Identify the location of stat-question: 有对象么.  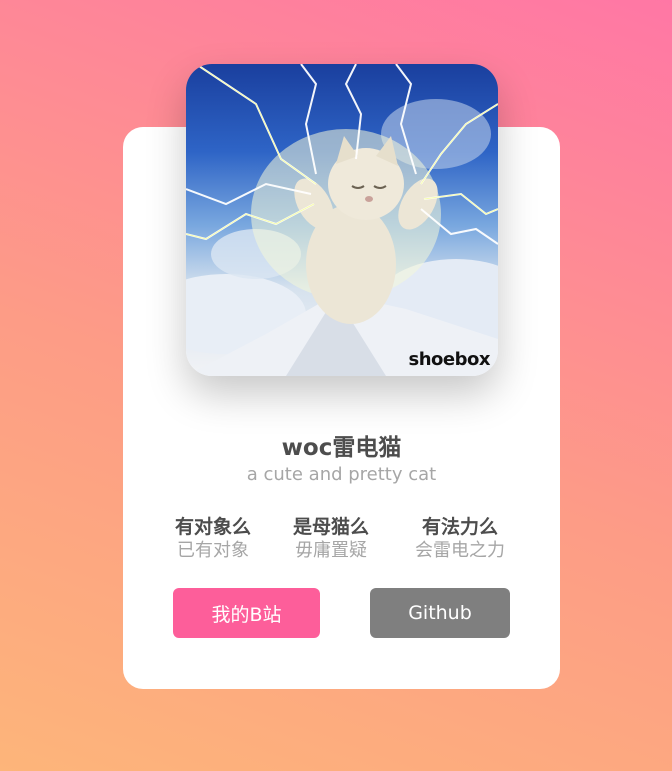
(212, 527).